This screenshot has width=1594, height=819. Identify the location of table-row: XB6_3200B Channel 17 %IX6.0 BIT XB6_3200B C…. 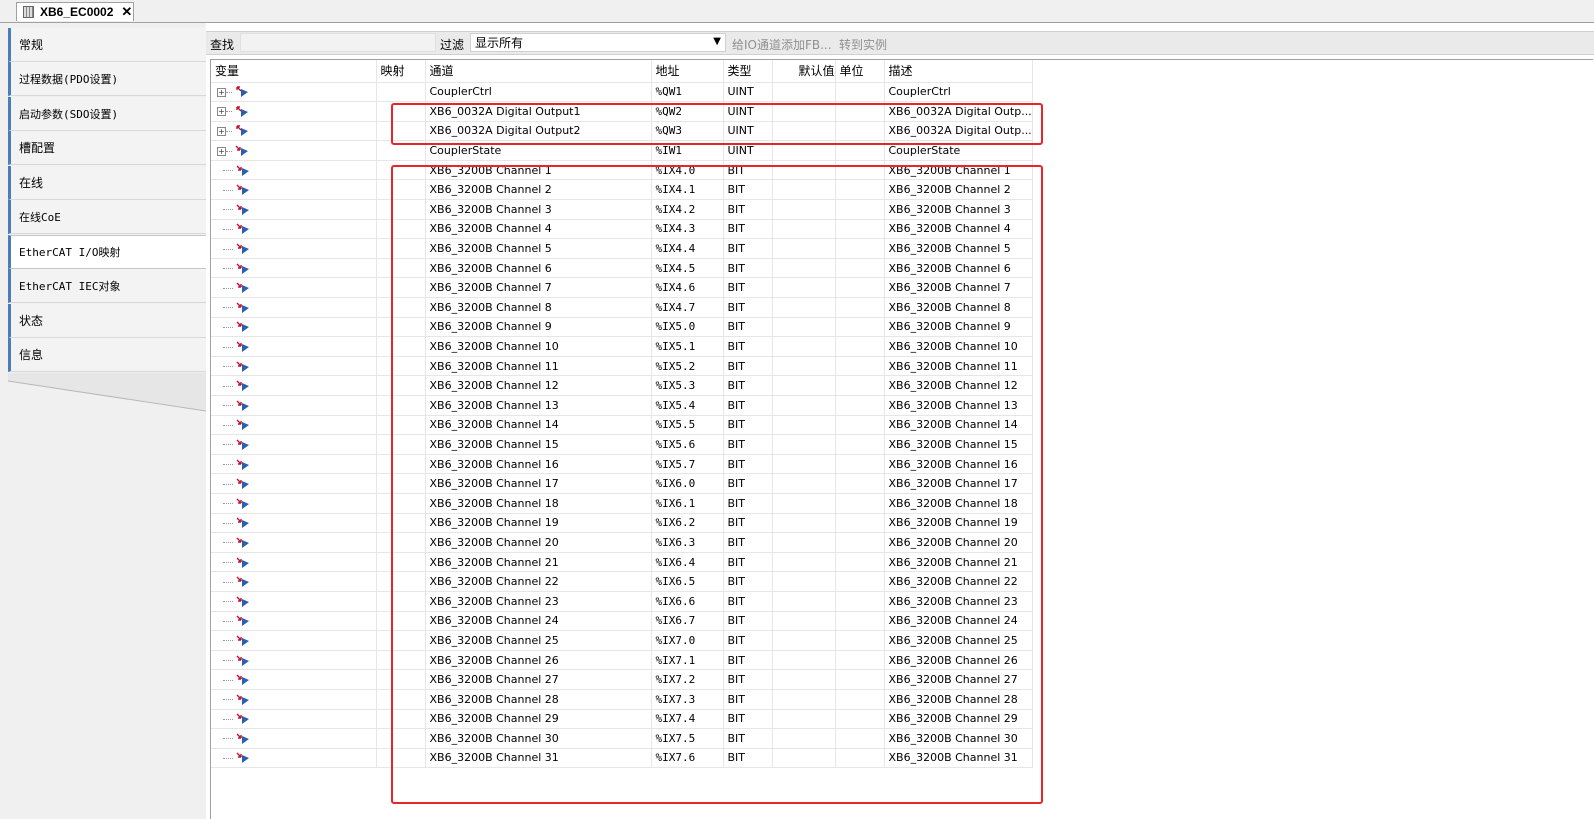
(622, 483).